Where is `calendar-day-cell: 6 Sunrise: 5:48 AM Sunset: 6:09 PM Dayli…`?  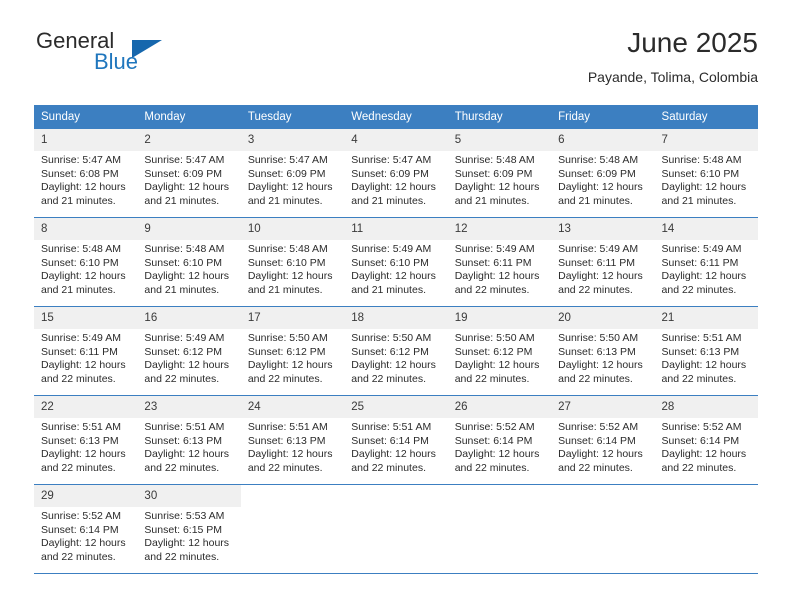 calendar-day-cell: 6 Sunrise: 5:48 AM Sunset: 6:09 PM Dayli… is located at coordinates (603, 173).